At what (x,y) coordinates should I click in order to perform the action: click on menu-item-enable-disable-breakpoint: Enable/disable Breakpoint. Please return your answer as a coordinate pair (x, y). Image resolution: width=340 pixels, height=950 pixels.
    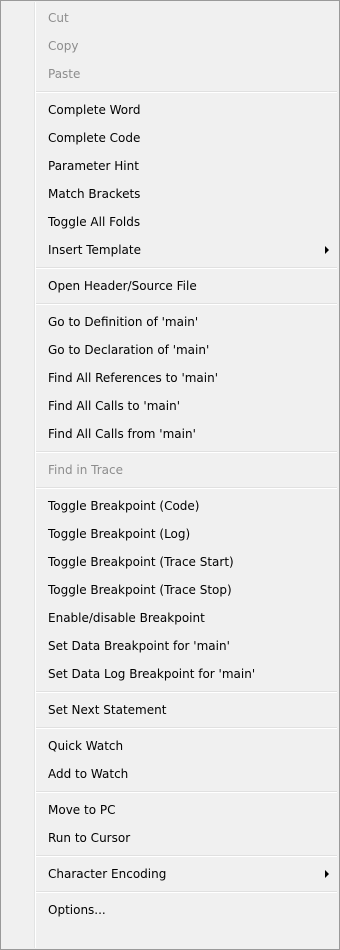
    Looking at the image, I should click on (170, 618).